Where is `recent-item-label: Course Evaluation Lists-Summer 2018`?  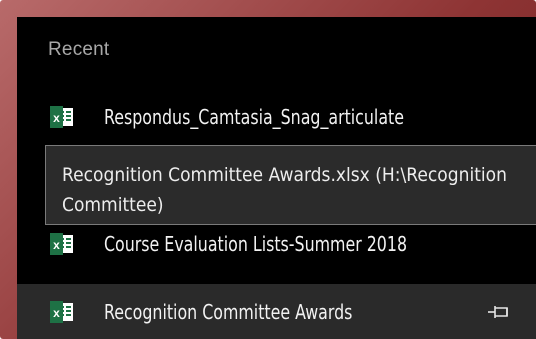 recent-item-label: Course Evaluation Lists-Summer 2018 is located at coordinates (256, 244).